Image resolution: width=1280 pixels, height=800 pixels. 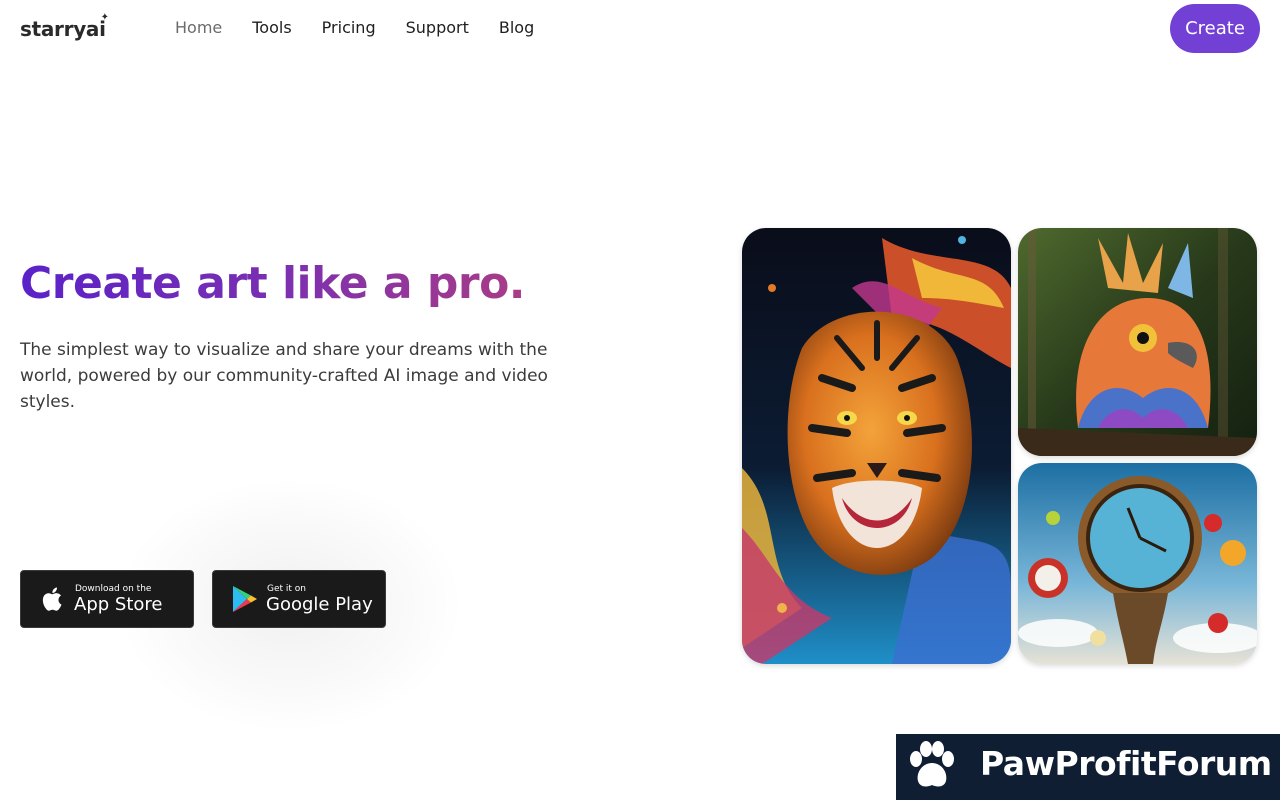 What do you see at coordinates (1137, 563) in the screenshot?
I see `gallery-image-clock` at bounding box center [1137, 563].